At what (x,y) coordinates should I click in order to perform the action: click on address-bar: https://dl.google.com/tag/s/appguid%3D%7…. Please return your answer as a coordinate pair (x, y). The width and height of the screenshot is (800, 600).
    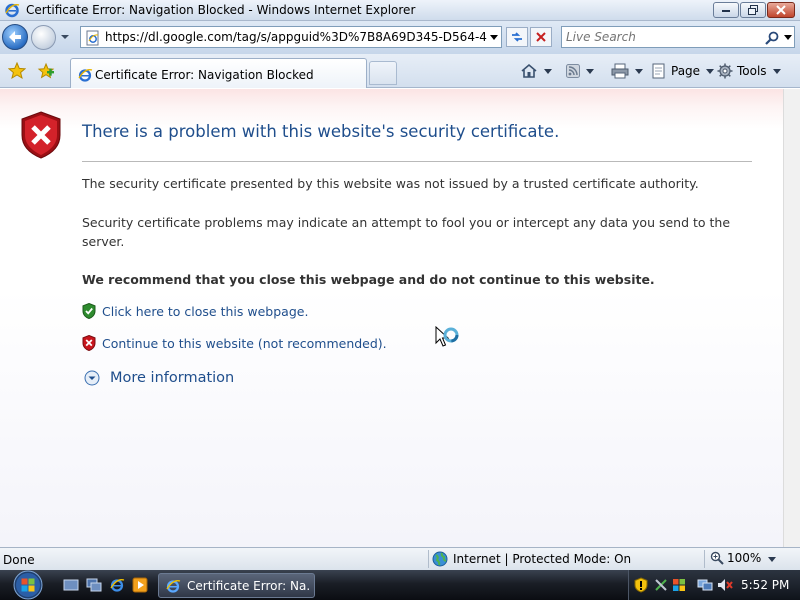
    Looking at the image, I should click on (291, 37).